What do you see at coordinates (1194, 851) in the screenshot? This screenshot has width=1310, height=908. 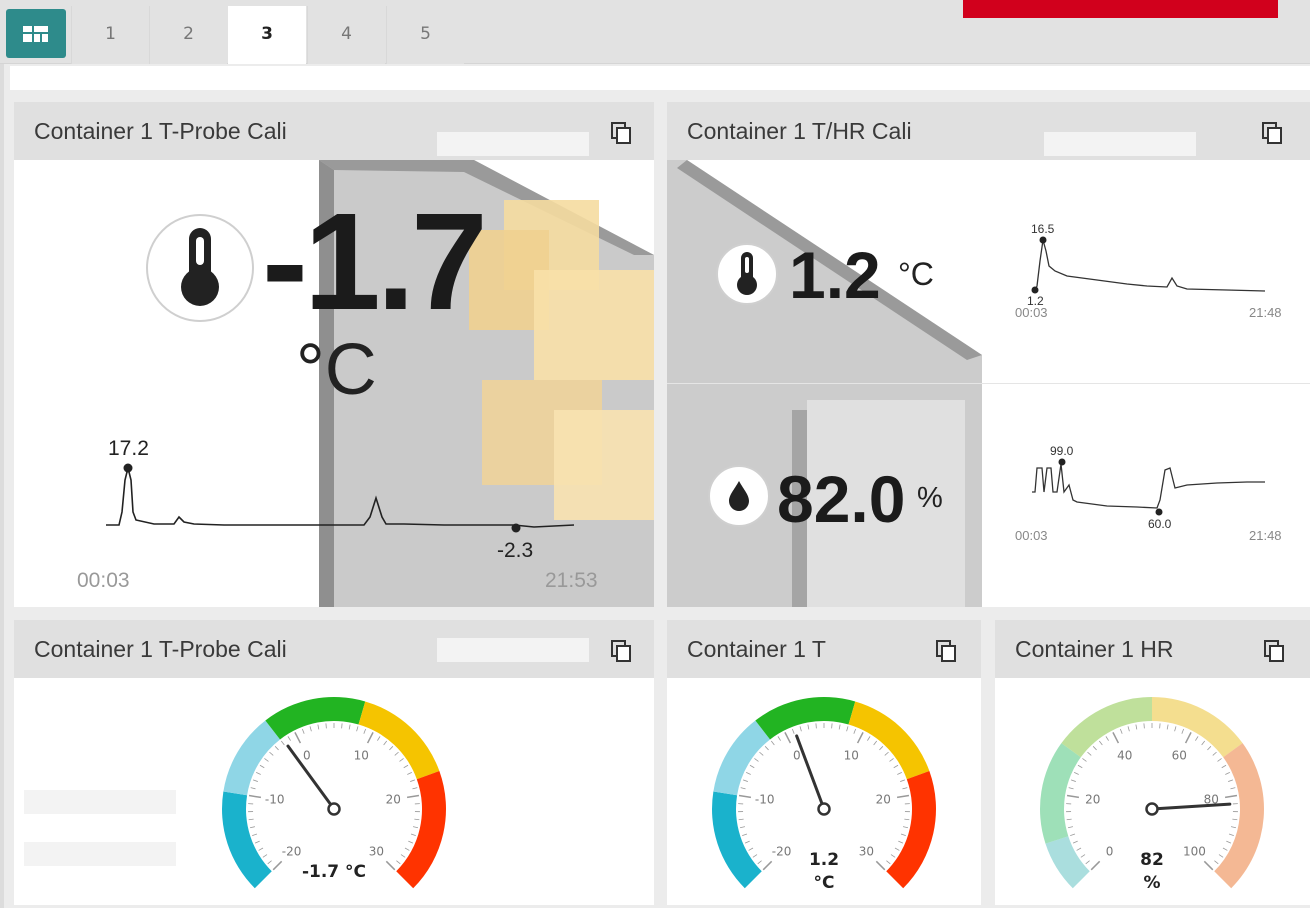 I see `gauge-tick-label: 100` at bounding box center [1194, 851].